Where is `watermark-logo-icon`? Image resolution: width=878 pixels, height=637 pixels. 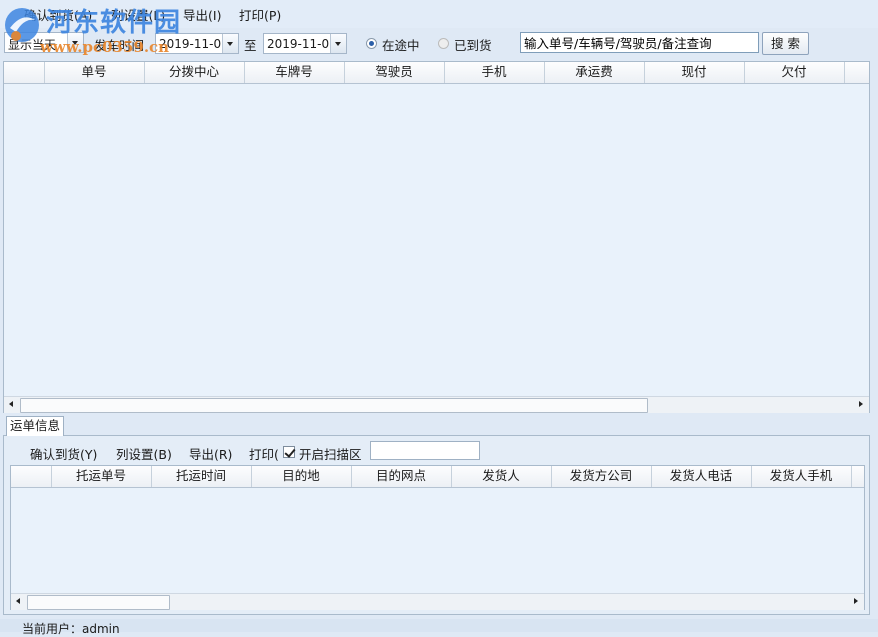 watermark-logo-icon is located at coordinates (22, 25).